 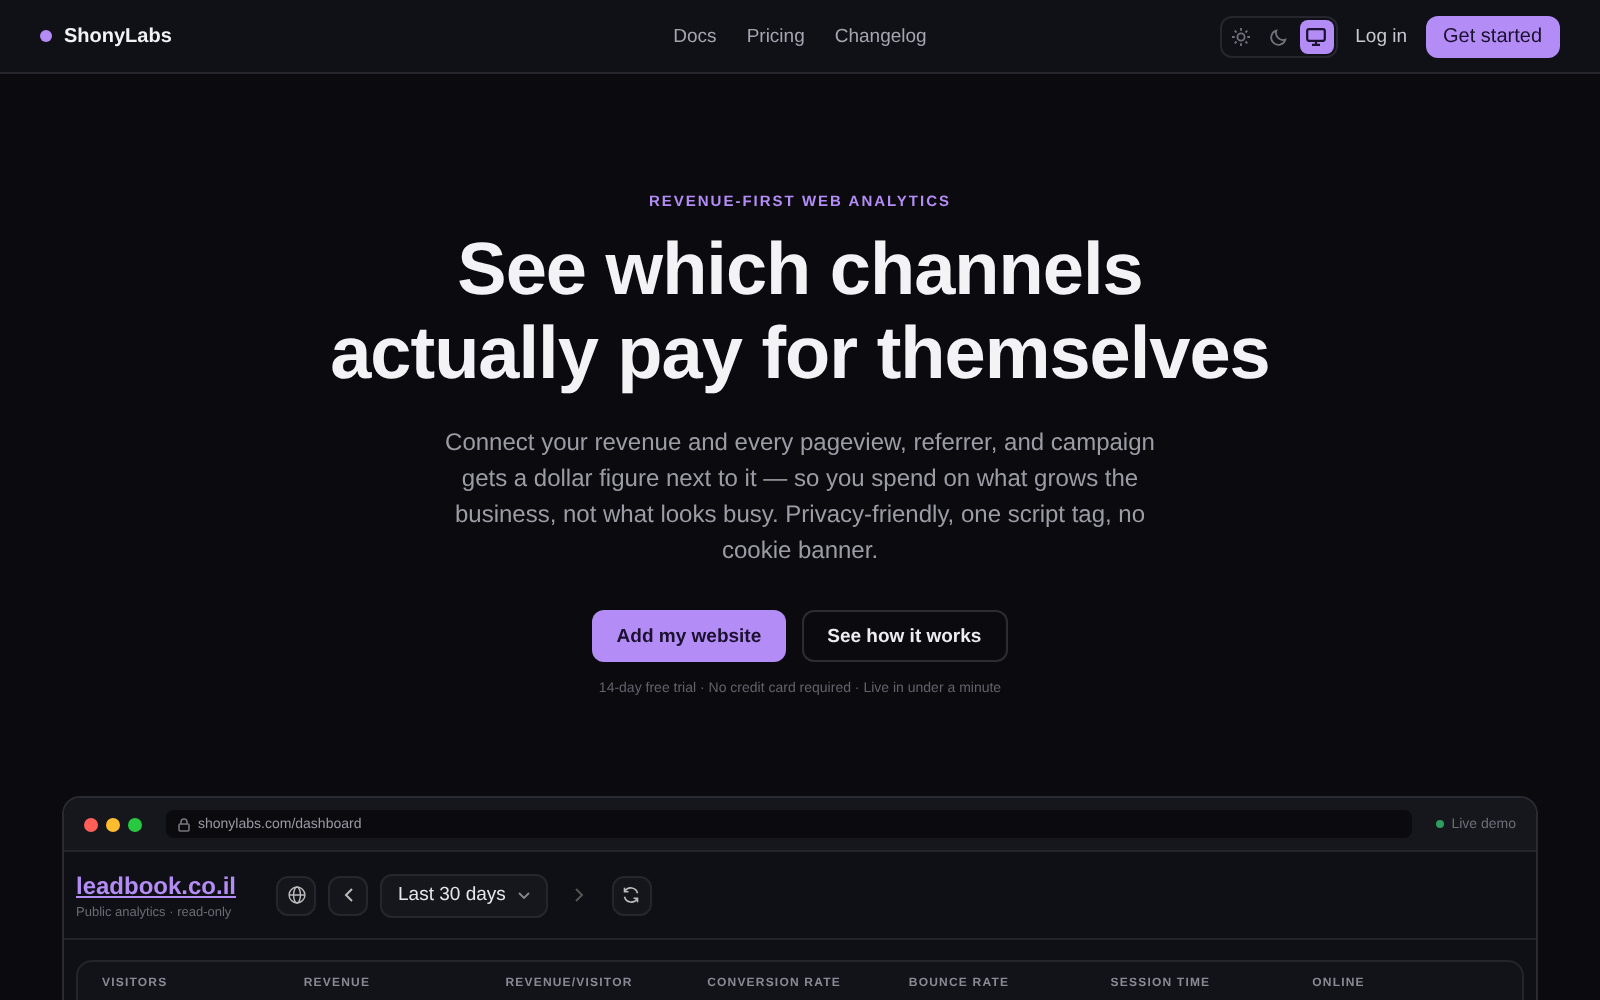 I want to click on brand-name: ShonyLabs, so click(x=118, y=36).